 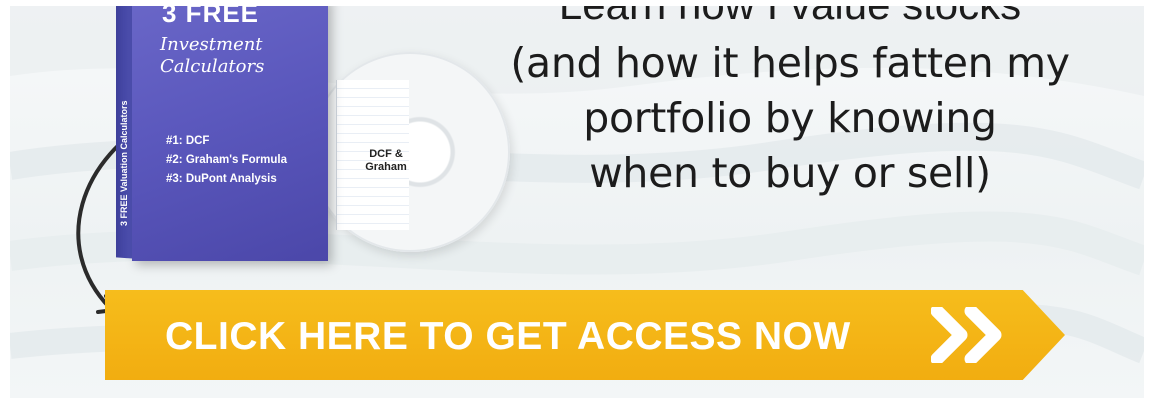 What do you see at coordinates (508, 336) in the screenshot?
I see `cta-label: CLICK HERE TO GET ACCESS NOW` at bounding box center [508, 336].